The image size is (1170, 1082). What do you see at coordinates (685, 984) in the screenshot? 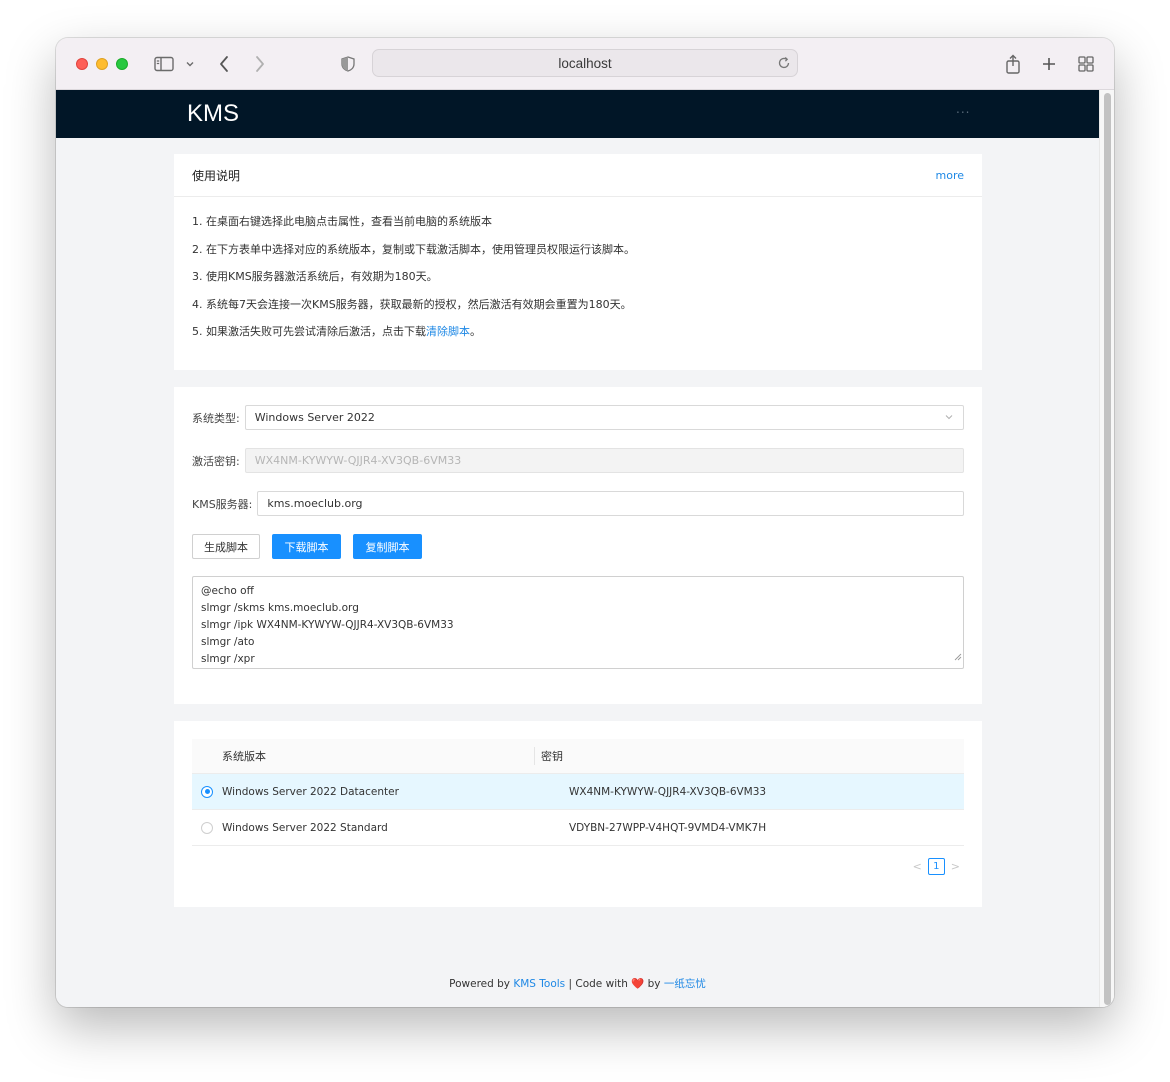
I see `author-link: 一纸忘忧` at bounding box center [685, 984].